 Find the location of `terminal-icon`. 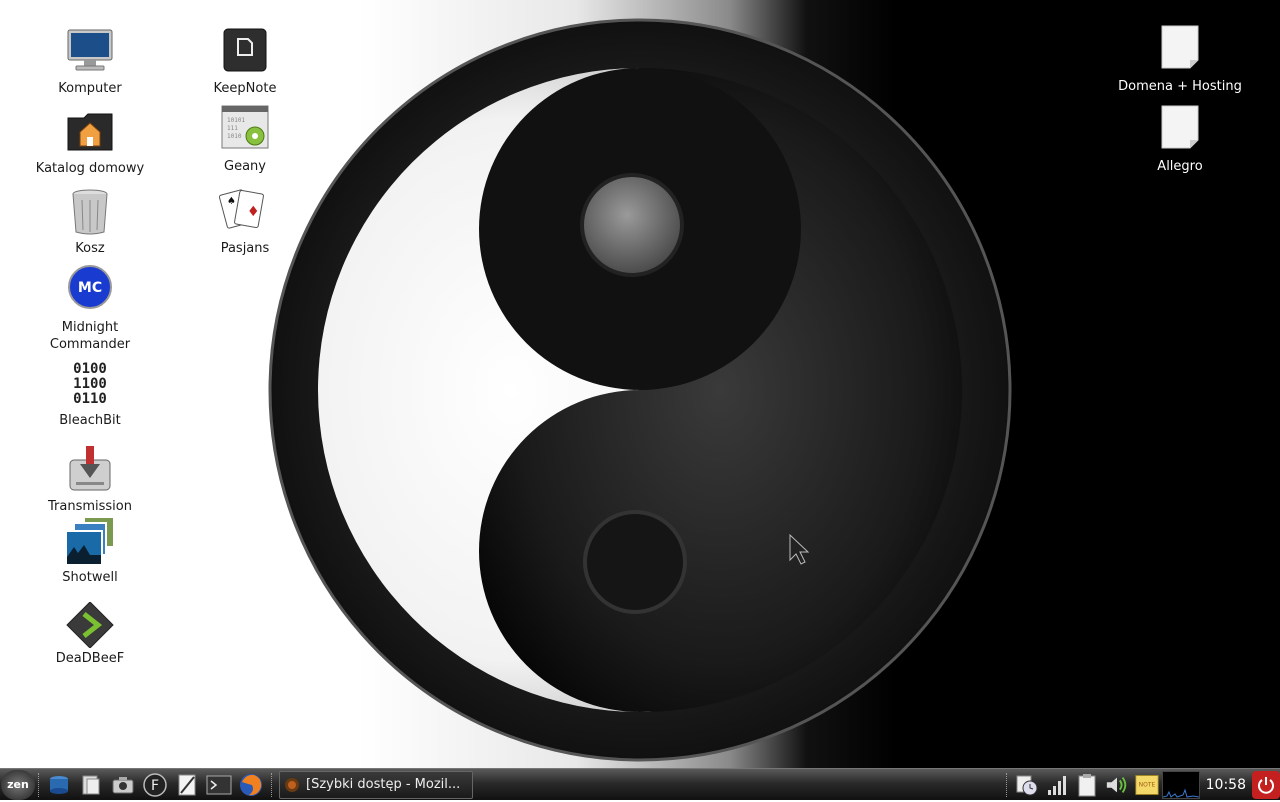

terminal-icon is located at coordinates (219, 784).